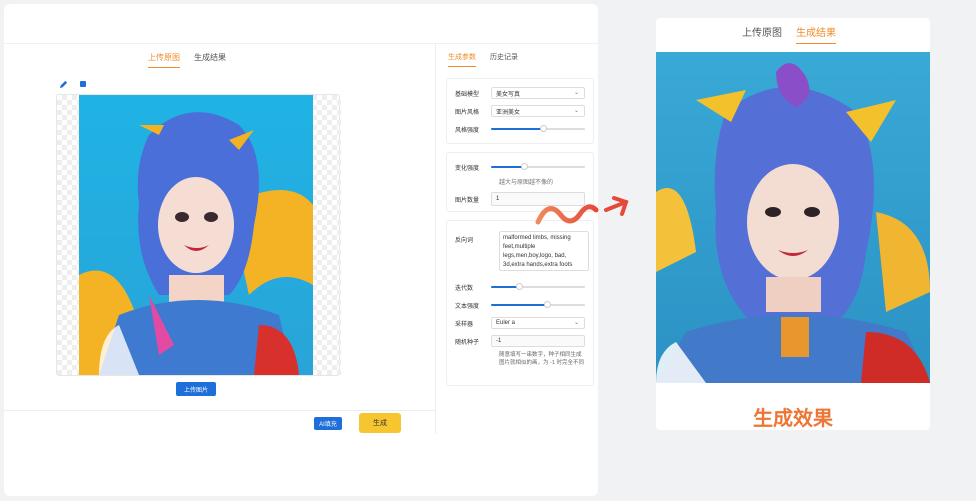 This screenshot has width=976, height=501. I want to click on base-model-label: 基础模型, so click(467, 94).